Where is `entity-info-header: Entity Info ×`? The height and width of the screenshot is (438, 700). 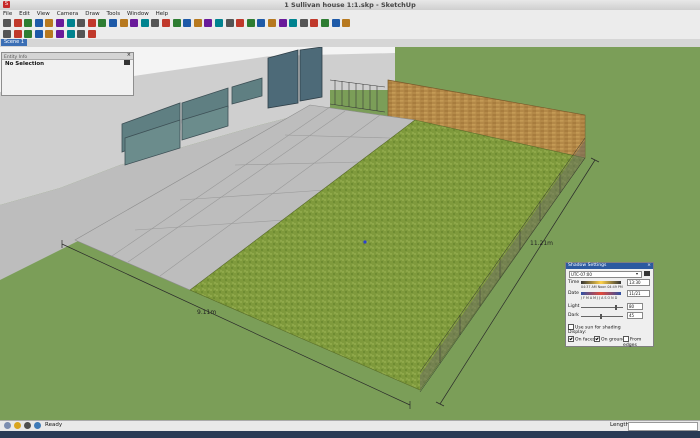
entity-info-header: Entity Info × is located at coordinates (67, 56).